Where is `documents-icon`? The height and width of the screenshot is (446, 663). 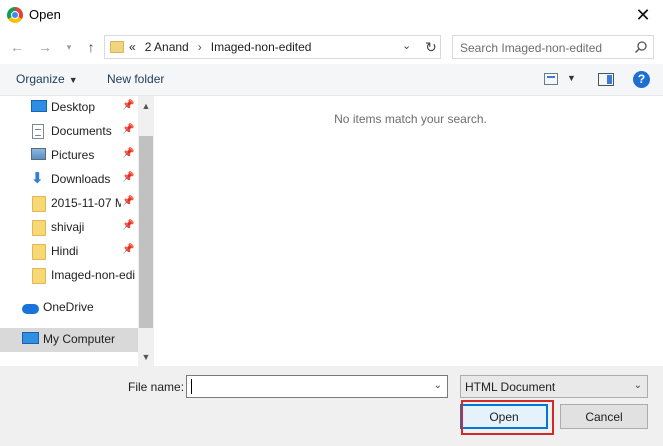 documents-icon is located at coordinates (38, 131).